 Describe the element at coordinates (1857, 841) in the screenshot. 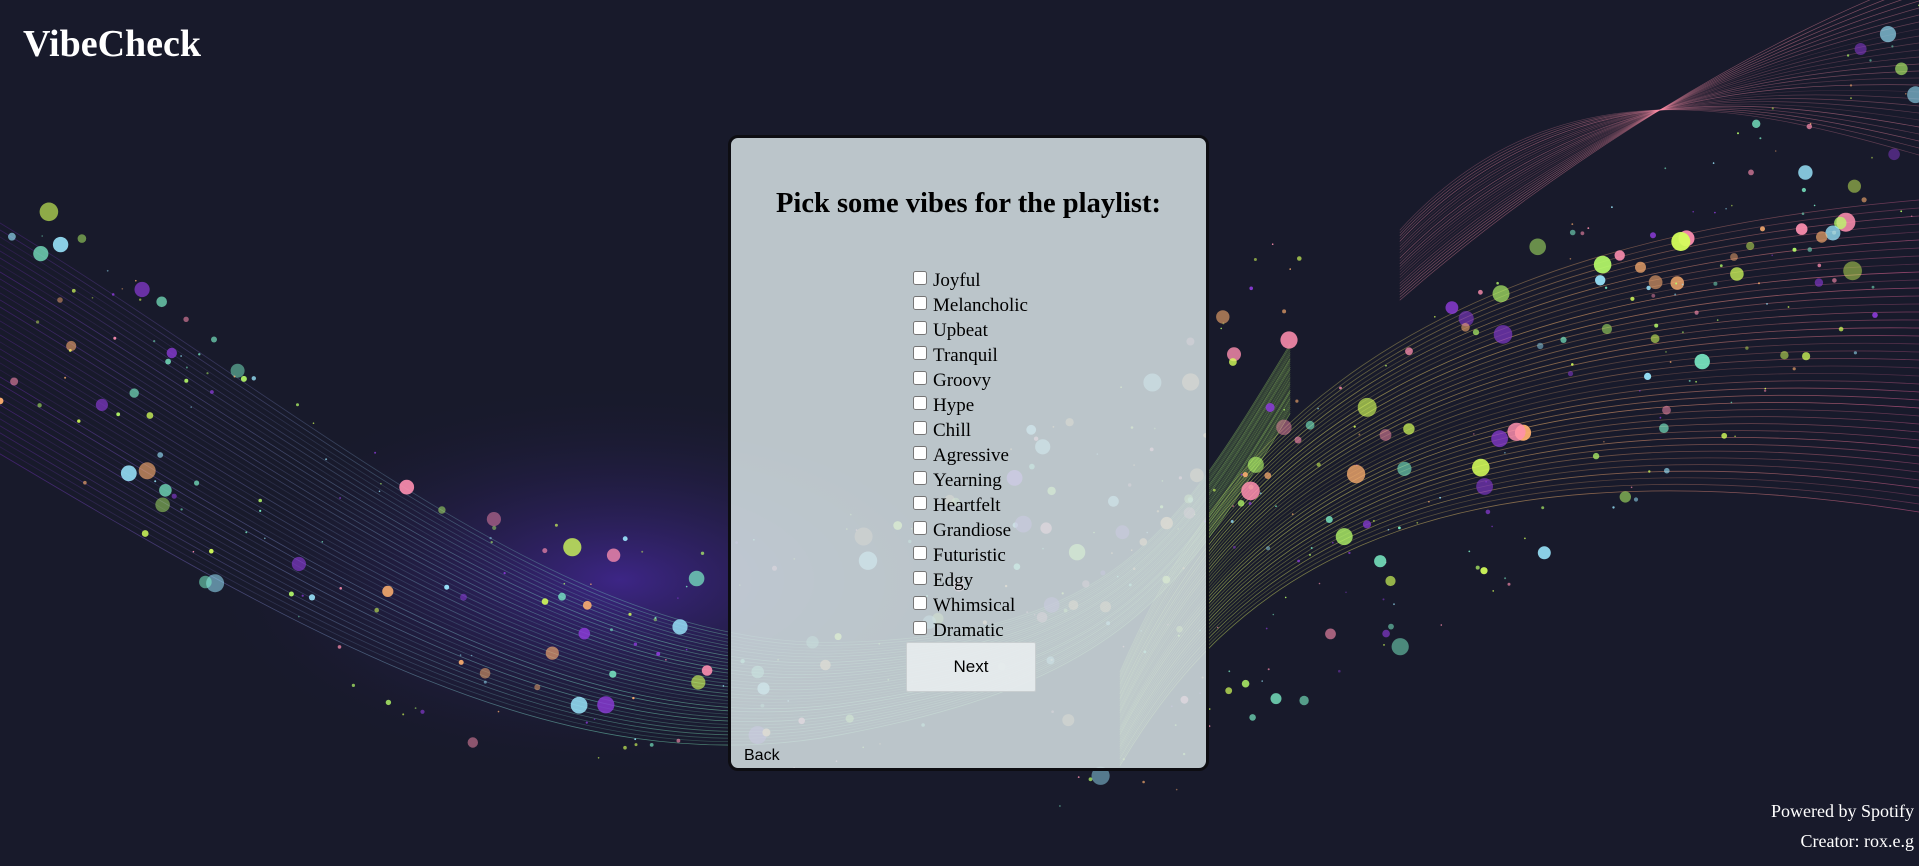

I see `creator-credit: Creator: rox.e.g` at that location.